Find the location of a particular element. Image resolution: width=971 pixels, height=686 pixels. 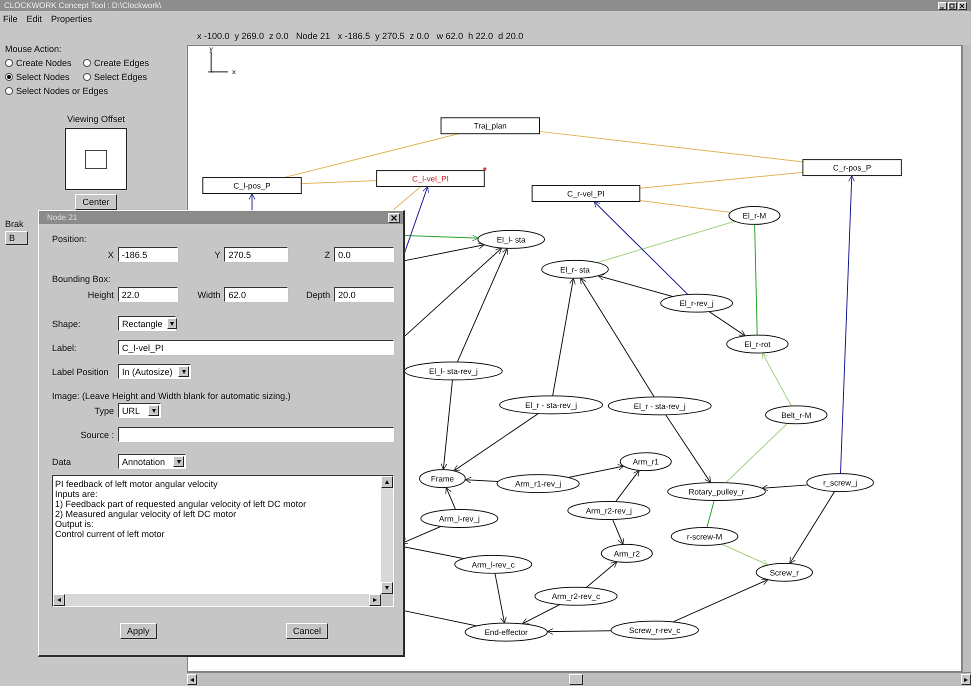

ellipse-node: Belt_r-M is located at coordinates (796, 415).